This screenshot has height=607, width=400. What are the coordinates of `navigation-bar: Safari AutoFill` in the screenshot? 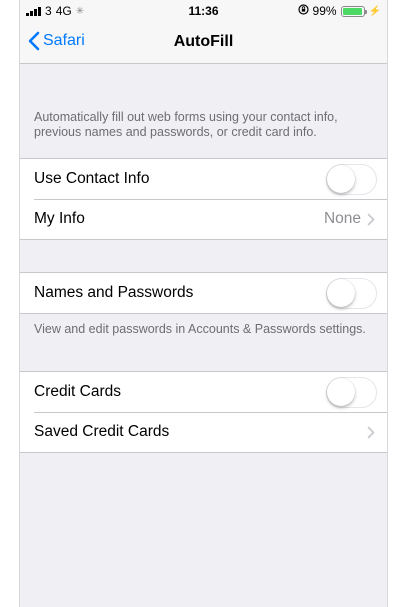 It's located at (203, 42).